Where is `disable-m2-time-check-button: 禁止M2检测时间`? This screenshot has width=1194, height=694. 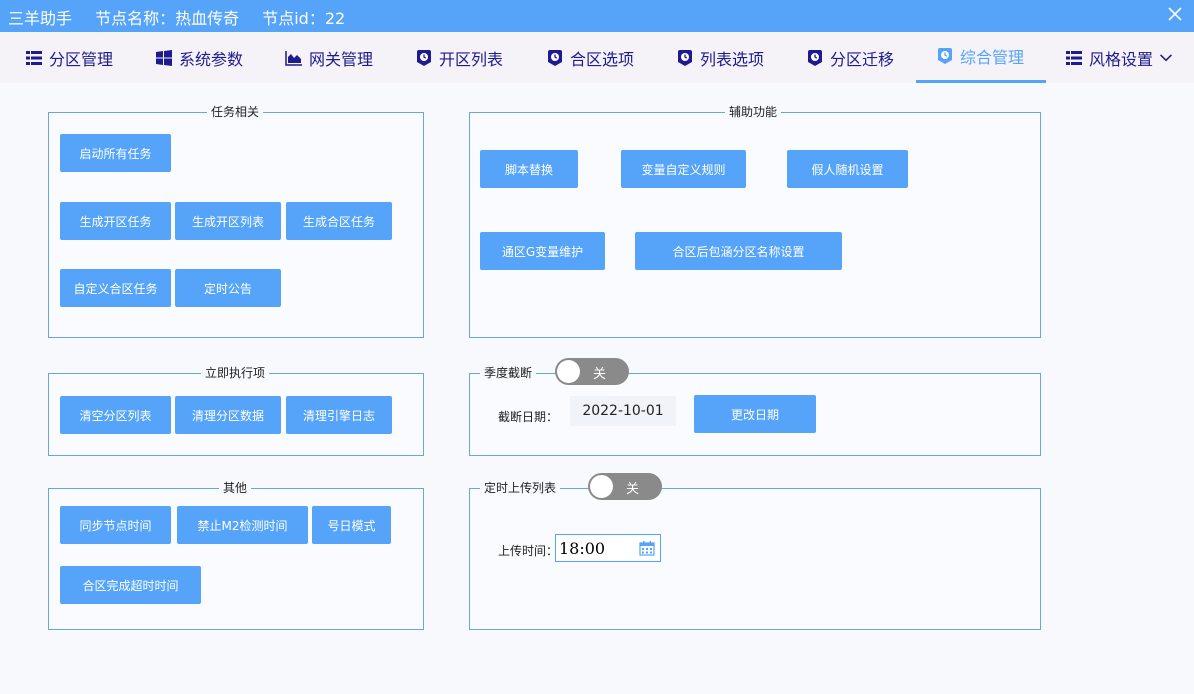
disable-m2-time-check-button: 禁止M2检测时间 is located at coordinates (242, 525).